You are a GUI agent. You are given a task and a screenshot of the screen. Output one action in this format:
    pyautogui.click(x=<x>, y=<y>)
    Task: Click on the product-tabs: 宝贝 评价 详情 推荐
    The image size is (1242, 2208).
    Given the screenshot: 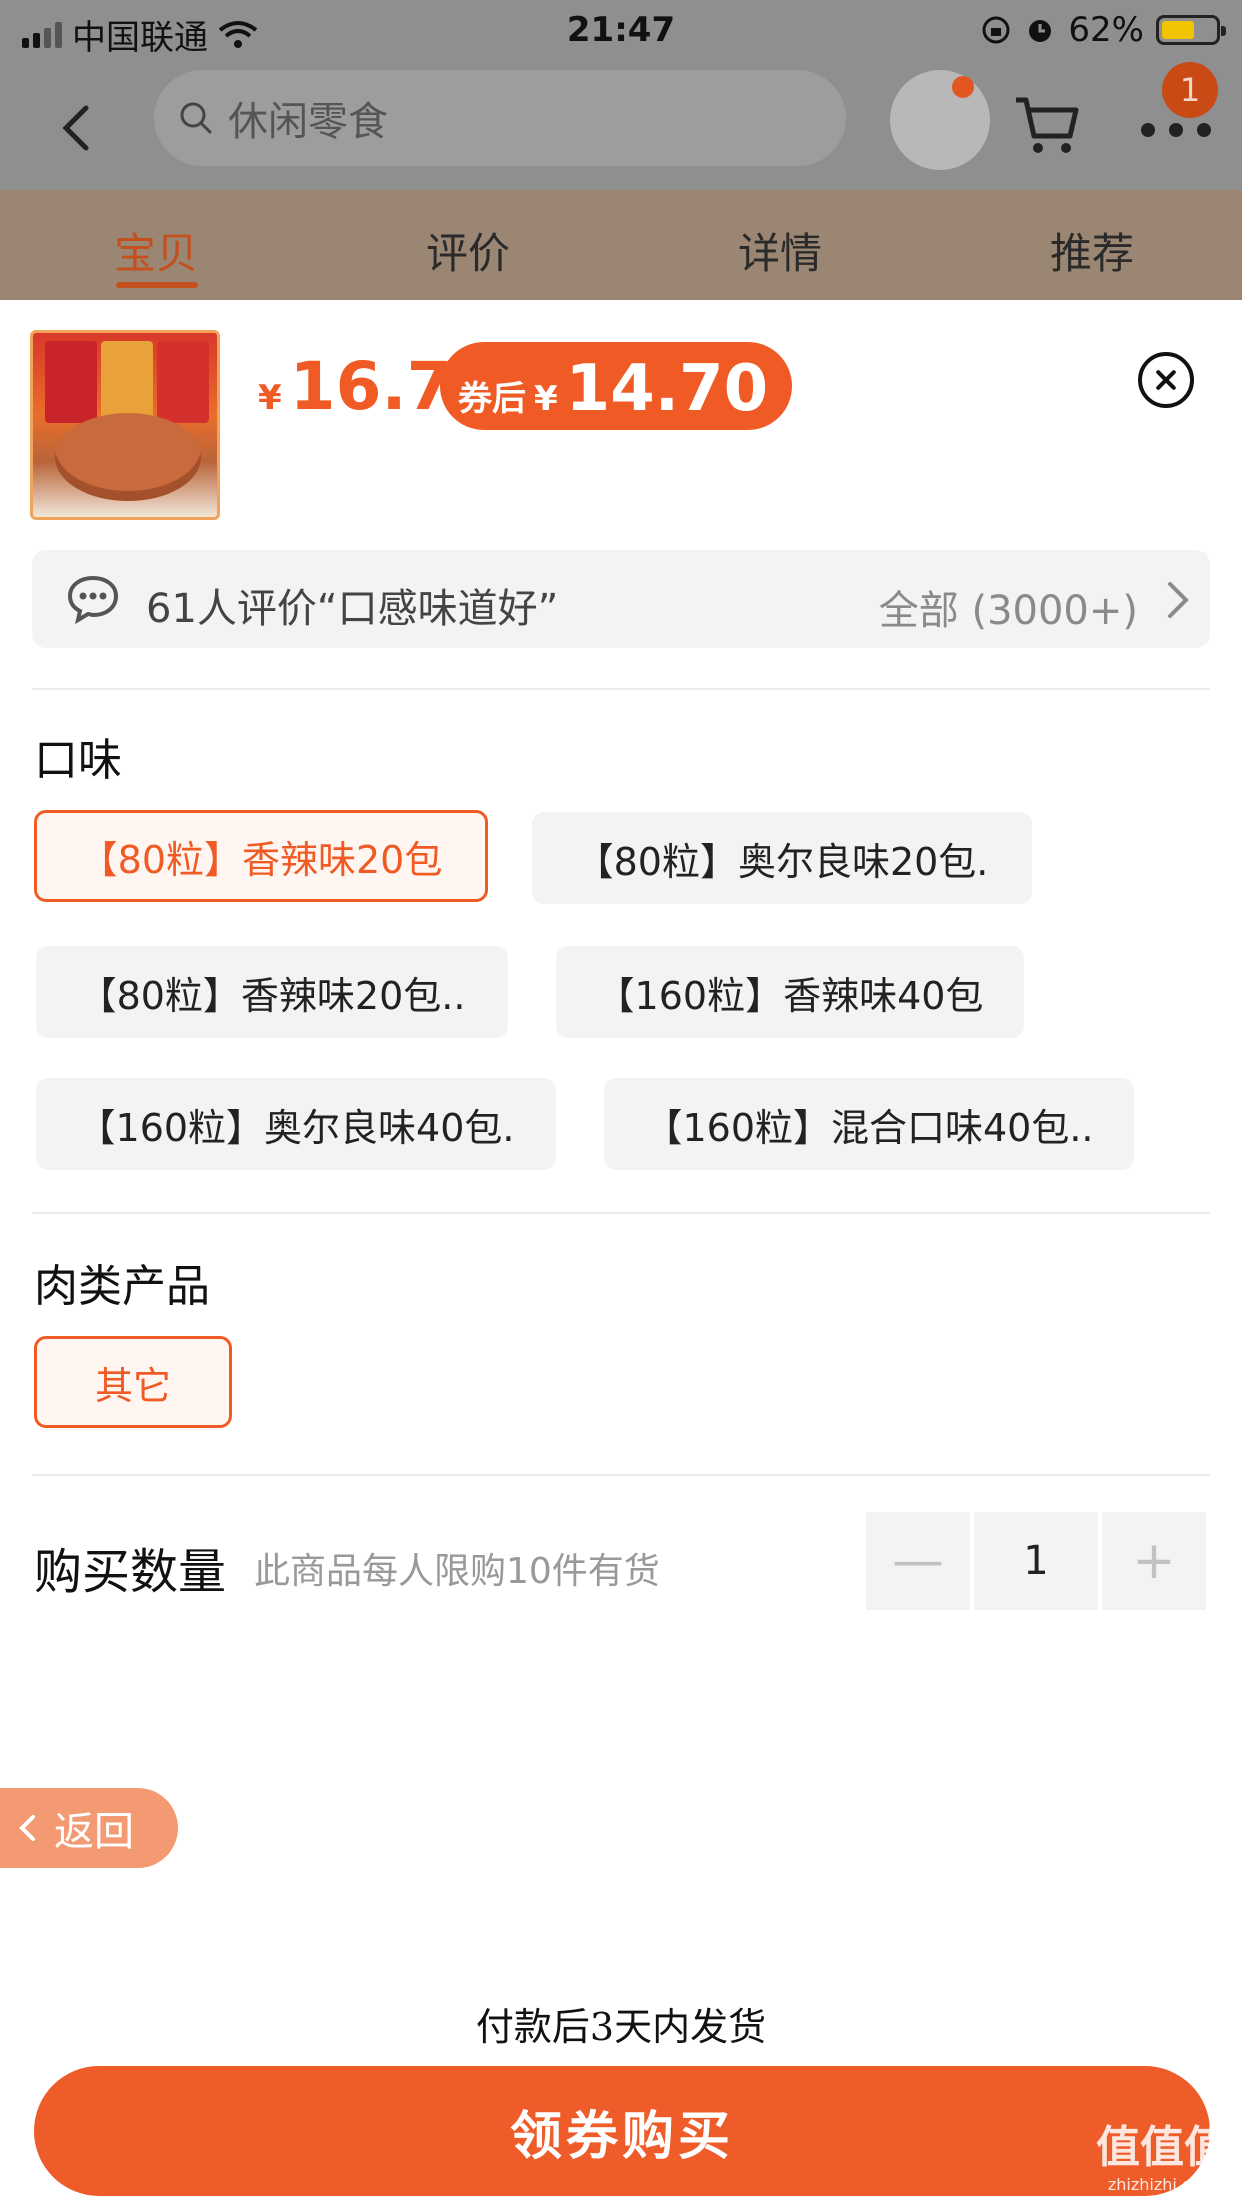 What is the action you would take?
    pyautogui.click(x=621, y=245)
    